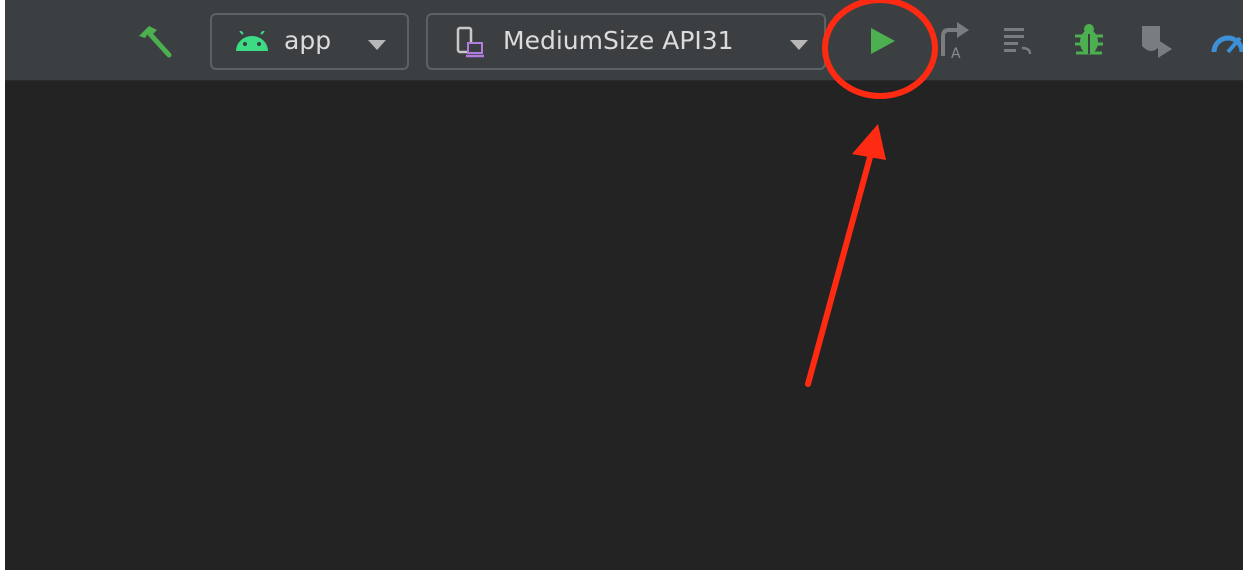  Describe the element at coordinates (470, 42) in the screenshot. I see `device-icon` at that location.